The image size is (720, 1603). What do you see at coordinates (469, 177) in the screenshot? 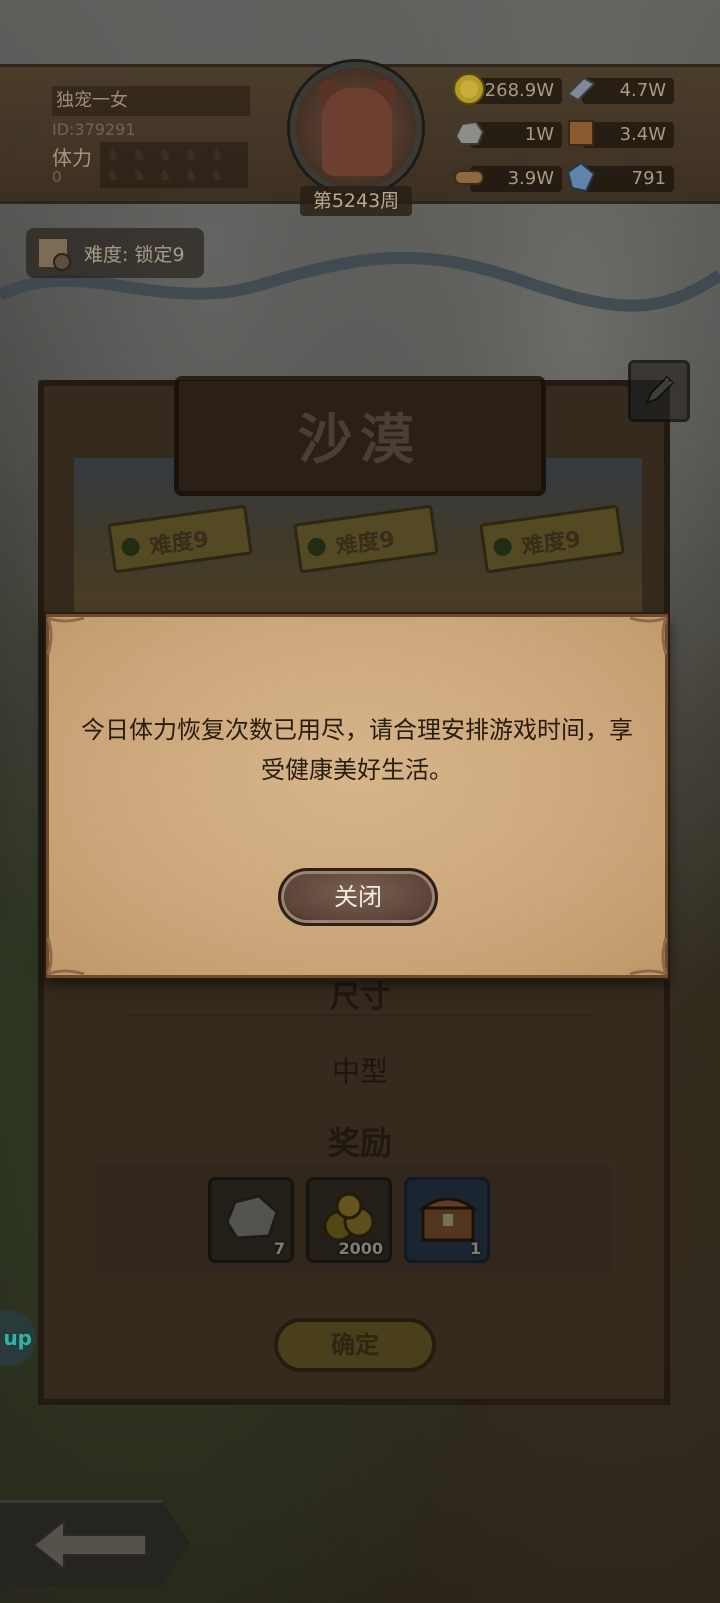
I see `wood-log-icon` at bounding box center [469, 177].